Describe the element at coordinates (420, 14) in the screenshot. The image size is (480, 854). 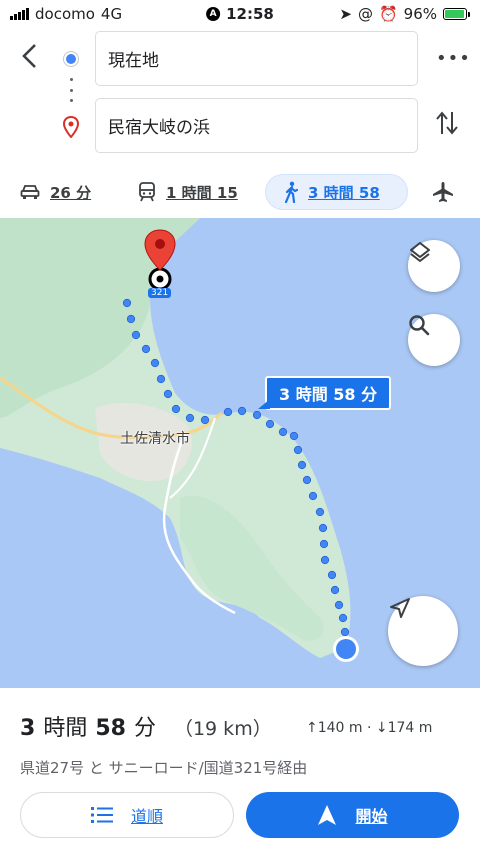
I see `battery-percent: 96%` at that location.